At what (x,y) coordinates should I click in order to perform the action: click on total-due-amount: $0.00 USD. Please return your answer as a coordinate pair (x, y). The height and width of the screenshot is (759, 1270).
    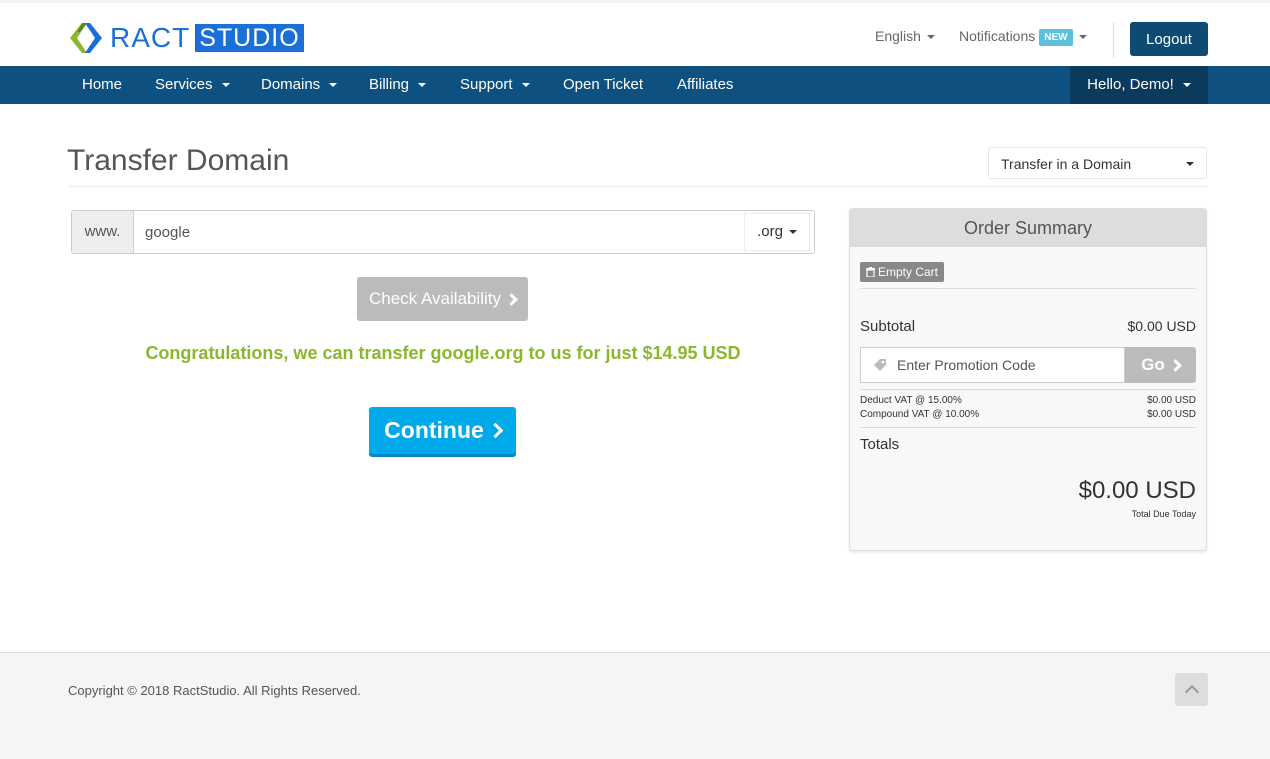
    Looking at the image, I should click on (1137, 490).